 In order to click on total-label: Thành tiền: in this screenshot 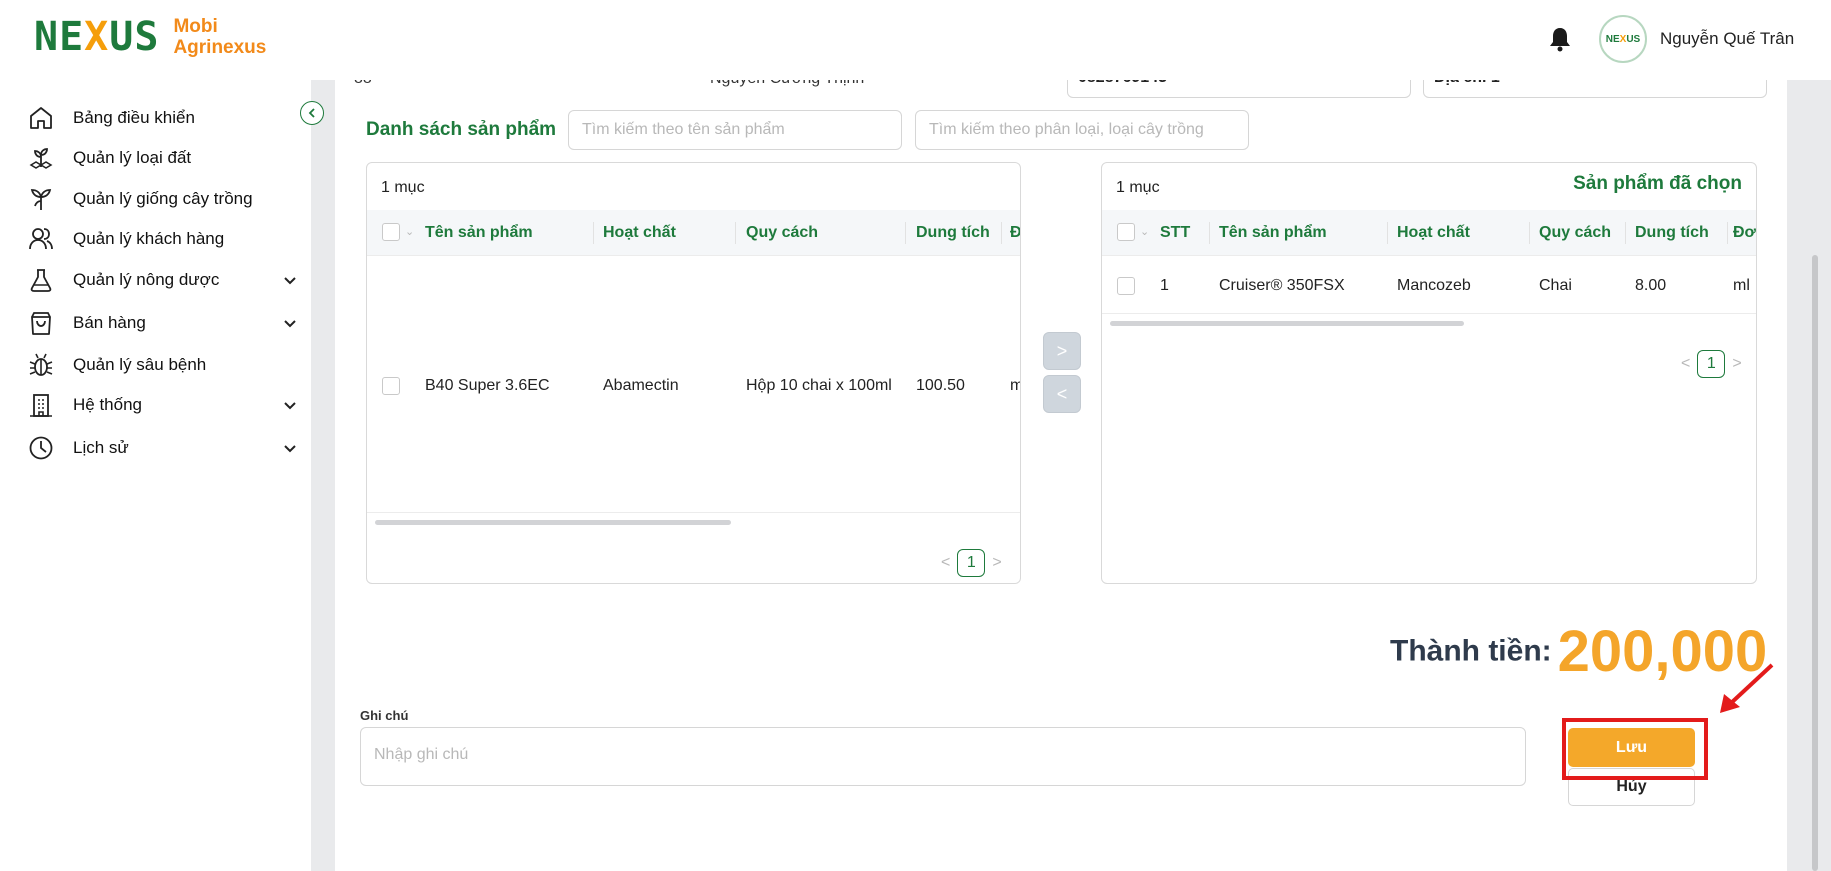, I will do `click(1471, 651)`.